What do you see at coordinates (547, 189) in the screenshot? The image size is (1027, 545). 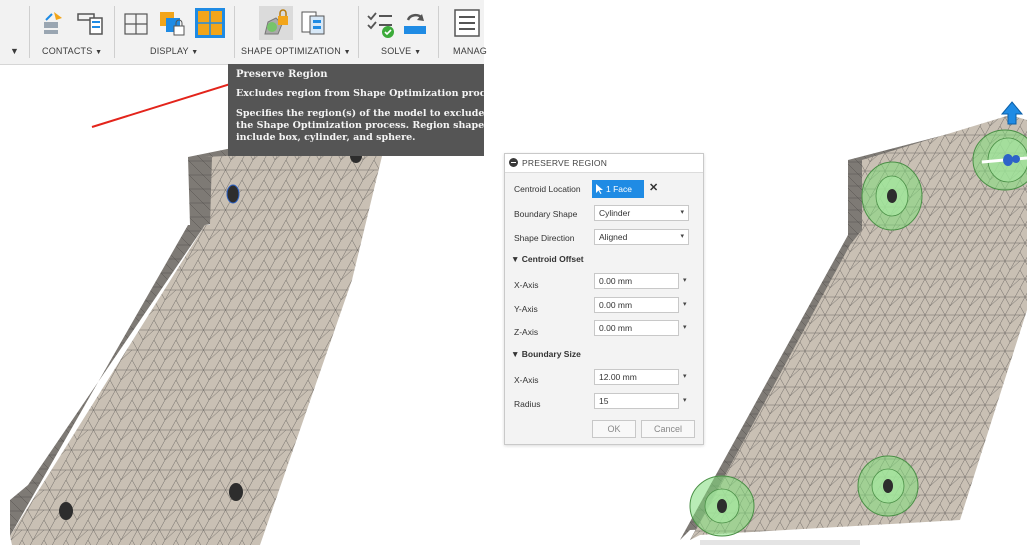 I see `centroid-location-label: Centroid Location` at bounding box center [547, 189].